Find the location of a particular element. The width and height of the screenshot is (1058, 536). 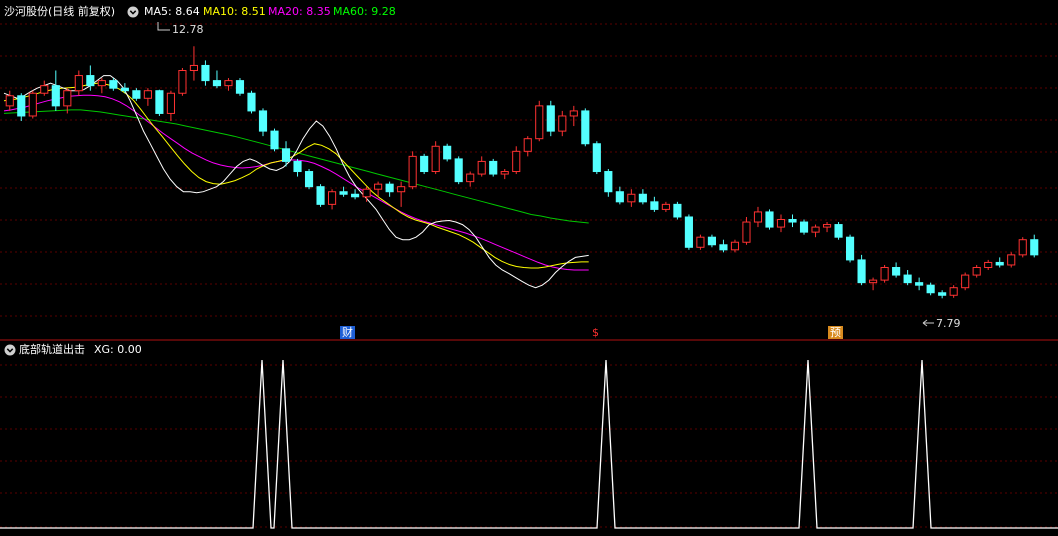

low-price-label: 7.79 is located at coordinates (948, 323).